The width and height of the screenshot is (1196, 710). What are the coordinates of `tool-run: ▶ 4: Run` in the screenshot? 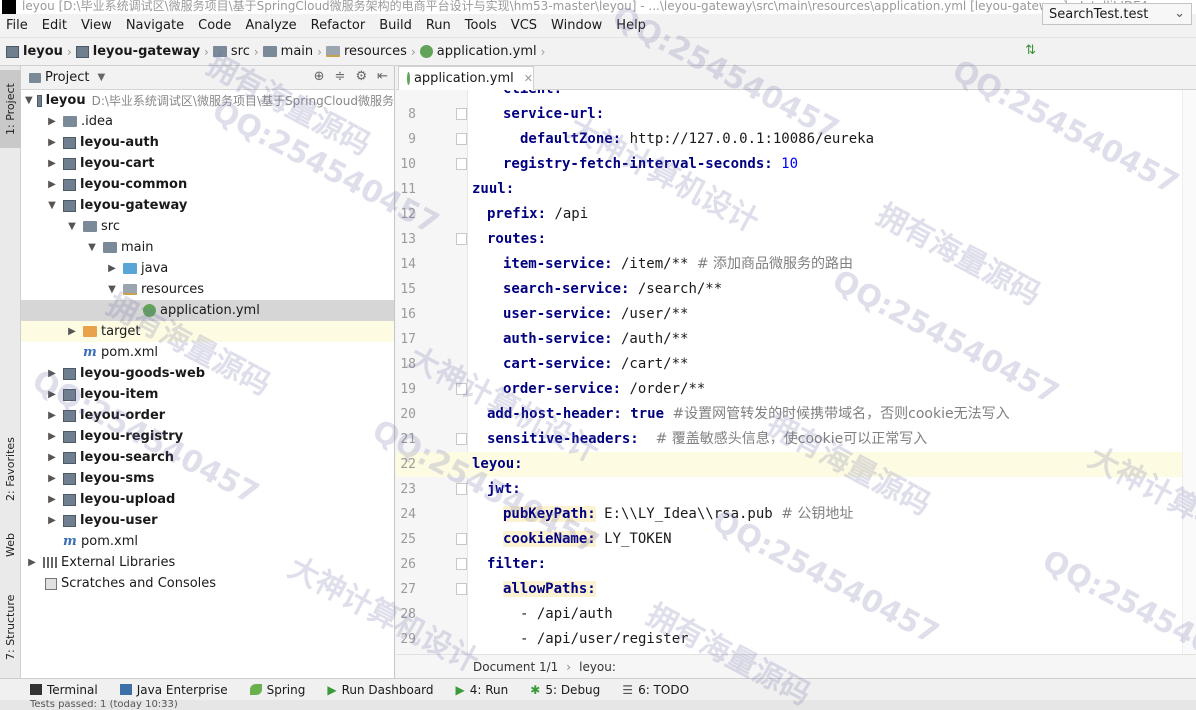 It's located at (482, 690).